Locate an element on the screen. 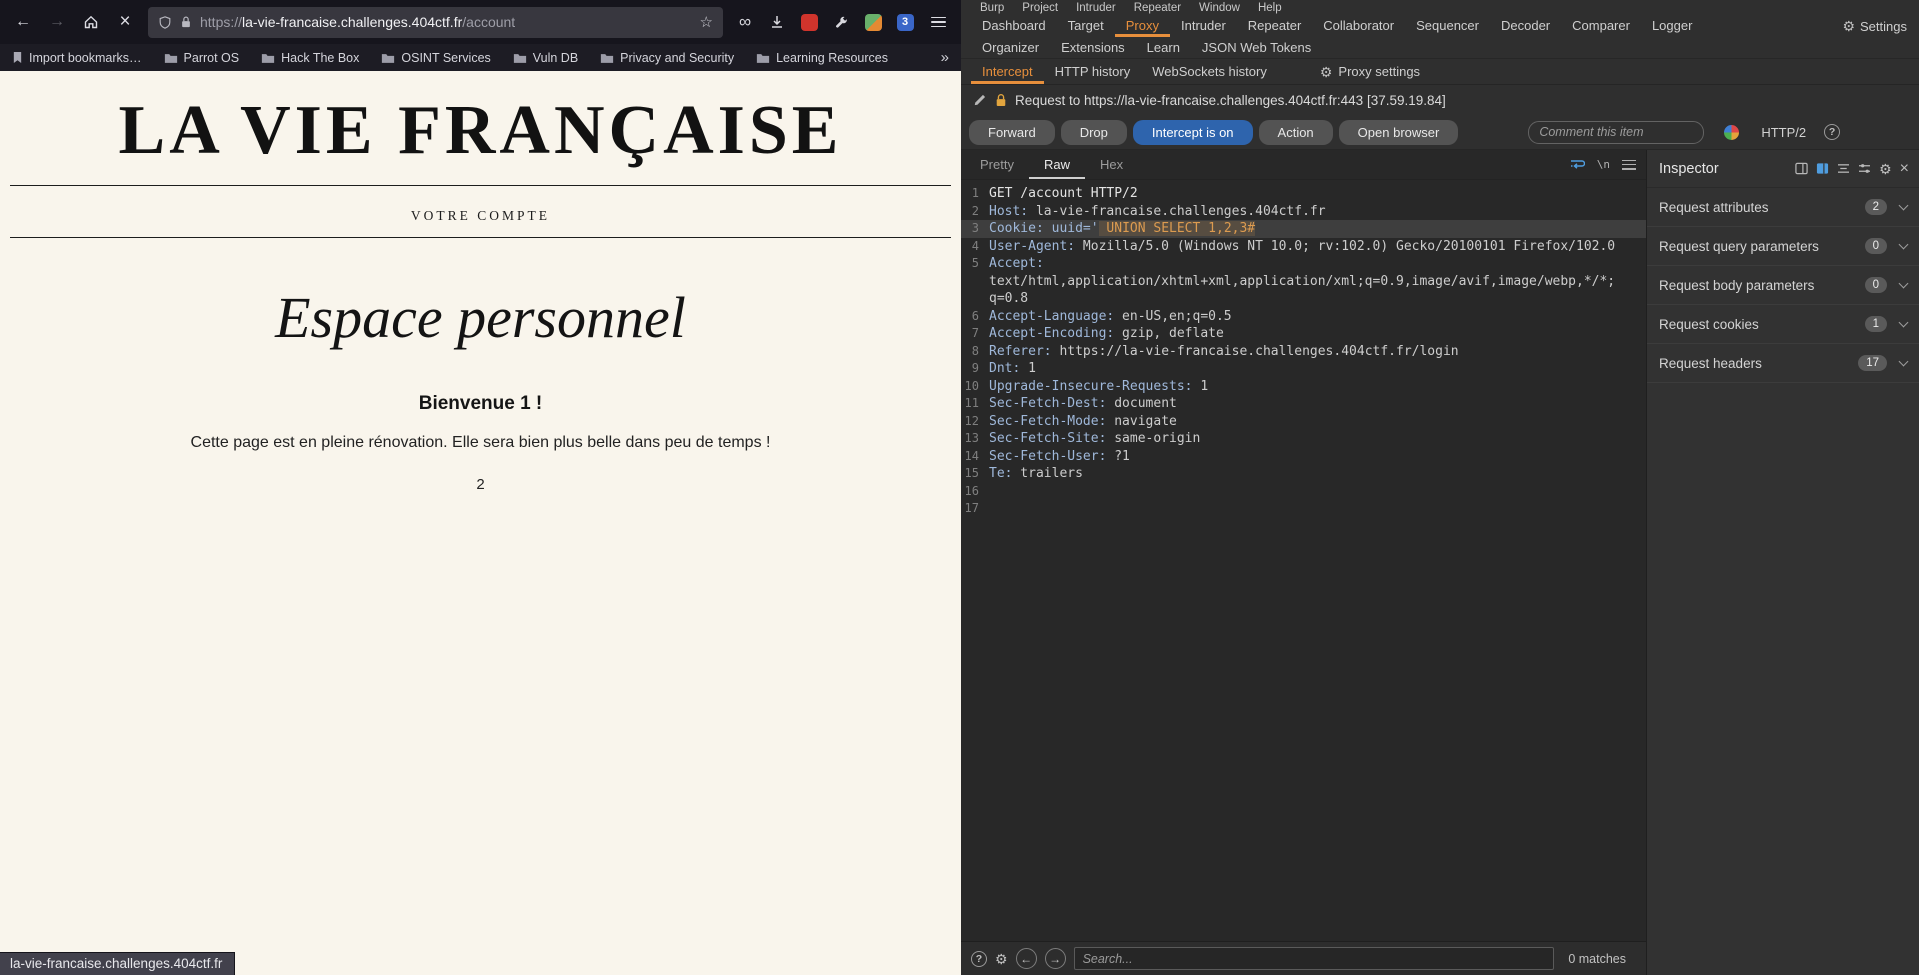 This screenshot has width=1919, height=975. request-line: 11 Sec-Fetch-Dest: document is located at coordinates (1303, 404).